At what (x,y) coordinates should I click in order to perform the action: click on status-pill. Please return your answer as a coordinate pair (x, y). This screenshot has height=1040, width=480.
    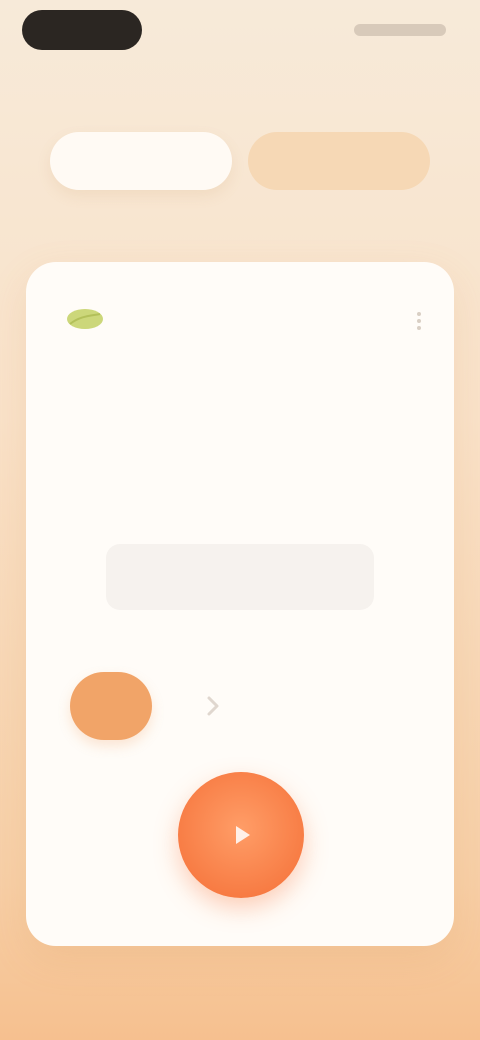
    Looking at the image, I should click on (82, 30).